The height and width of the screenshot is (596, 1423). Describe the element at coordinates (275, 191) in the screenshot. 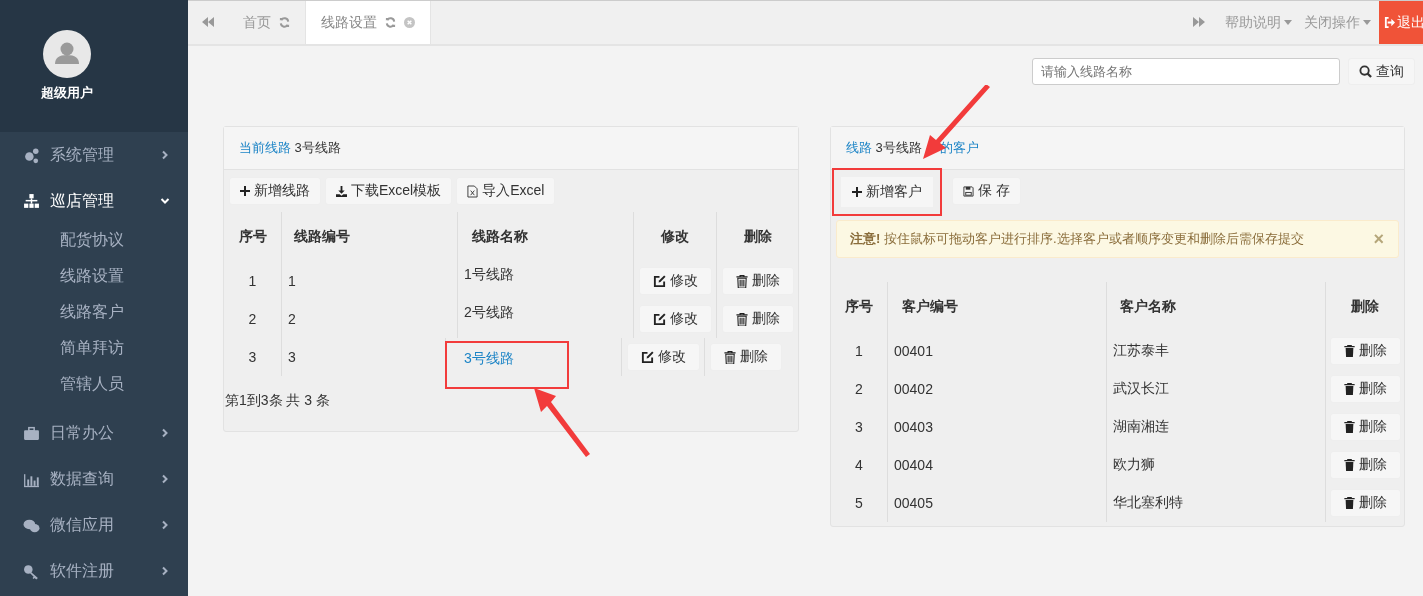

I see `toolbar-button: 新增线路` at that location.